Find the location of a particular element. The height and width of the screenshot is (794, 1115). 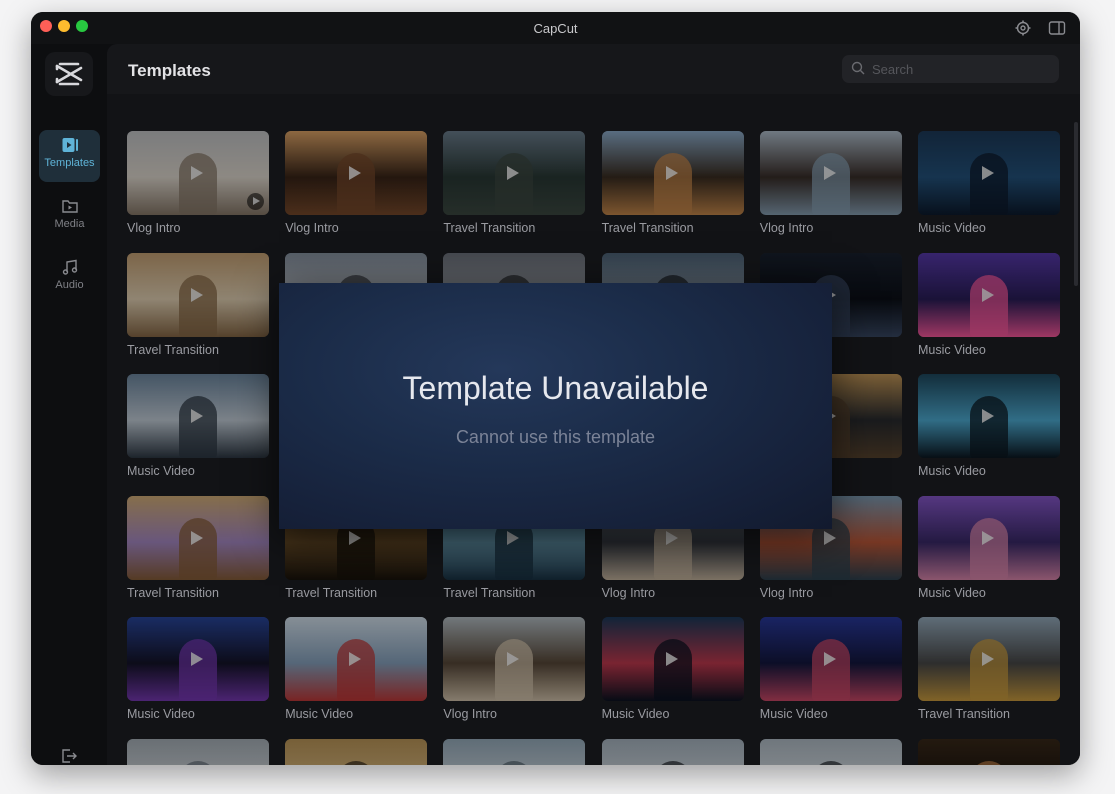

sidebar-item-label: Audio is located at coordinates (69, 285).